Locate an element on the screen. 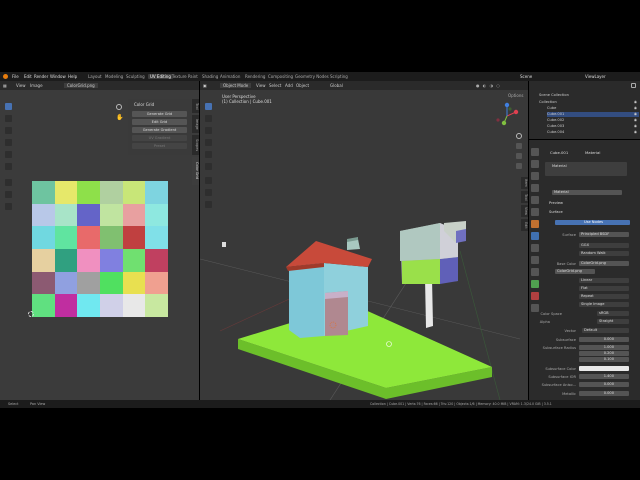  metallic-field: 0.000 is located at coordinates (604, 393).